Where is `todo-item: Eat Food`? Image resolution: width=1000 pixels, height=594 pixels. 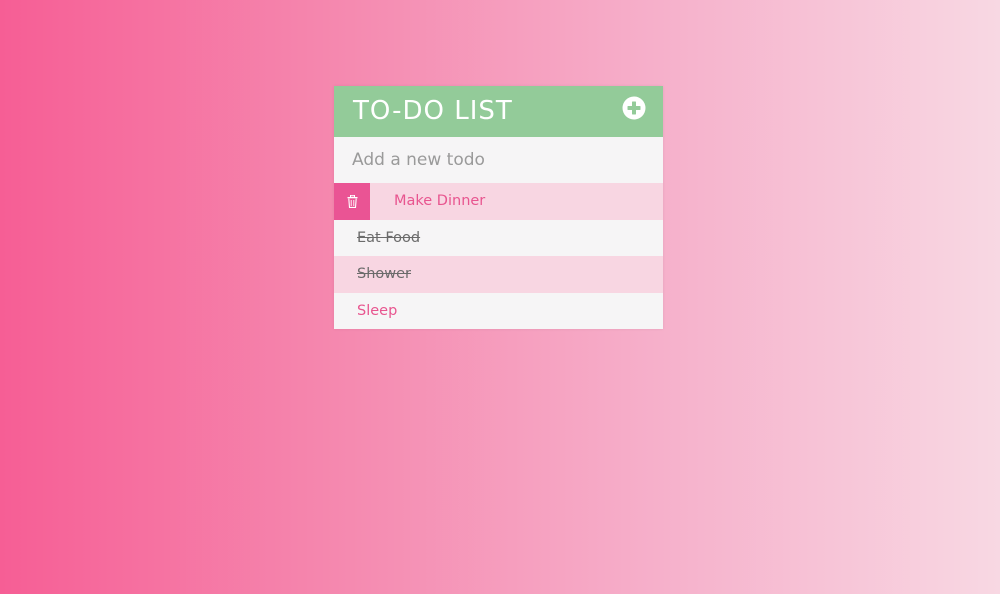
todo-item: Eat Food is located at coordinates (498, 237).